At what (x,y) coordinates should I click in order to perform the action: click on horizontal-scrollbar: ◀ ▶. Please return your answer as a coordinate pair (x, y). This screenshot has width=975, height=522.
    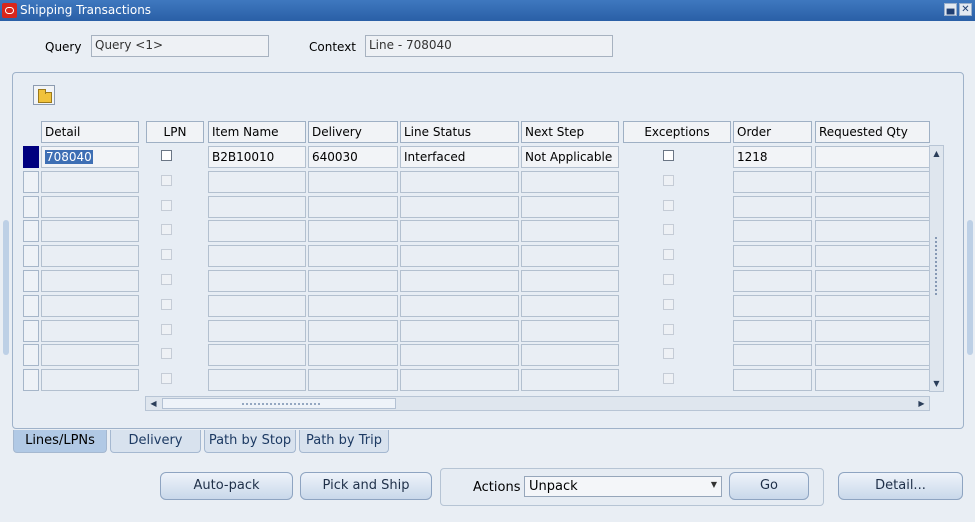
    Looking at the image, I should click on (537, 403).